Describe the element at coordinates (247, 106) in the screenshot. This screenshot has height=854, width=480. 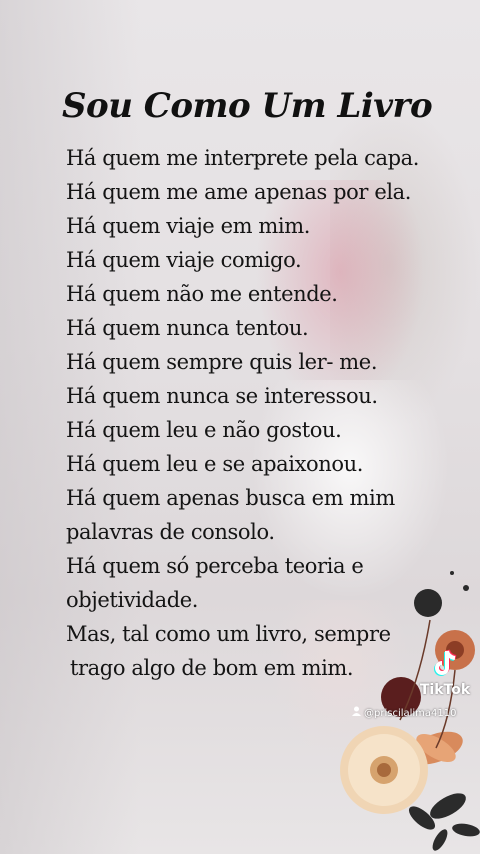
I see `page-title: Sou Como Um Livro` at that location.